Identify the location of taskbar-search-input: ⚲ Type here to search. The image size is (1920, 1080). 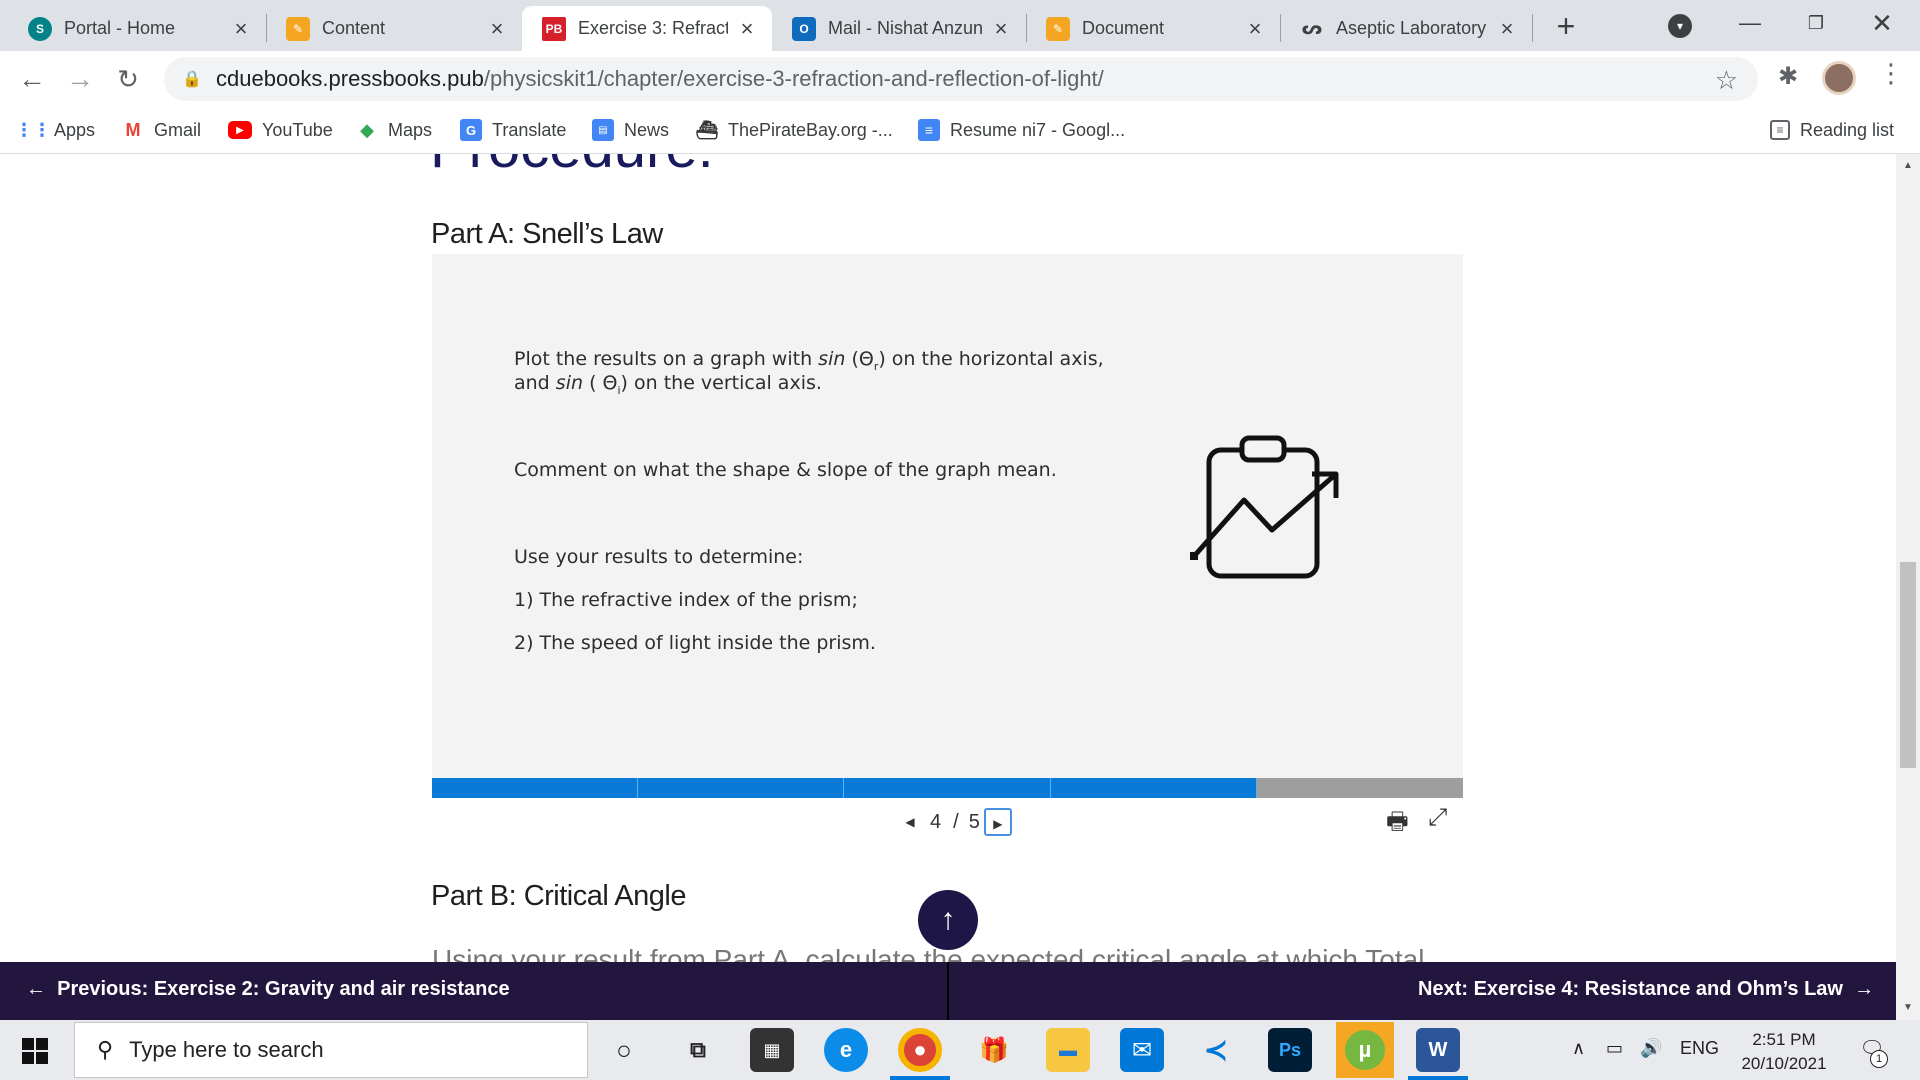
(331, 1050).